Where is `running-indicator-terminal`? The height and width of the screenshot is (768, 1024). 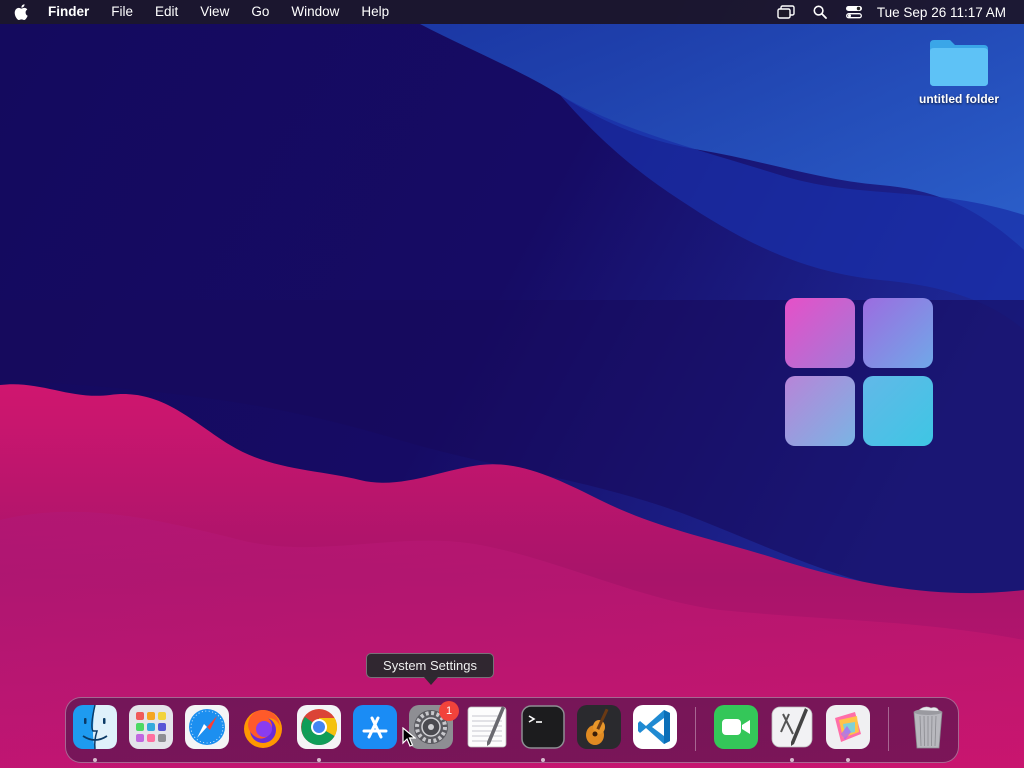 running-indicator-terminal is located at coordinates (543, 760).